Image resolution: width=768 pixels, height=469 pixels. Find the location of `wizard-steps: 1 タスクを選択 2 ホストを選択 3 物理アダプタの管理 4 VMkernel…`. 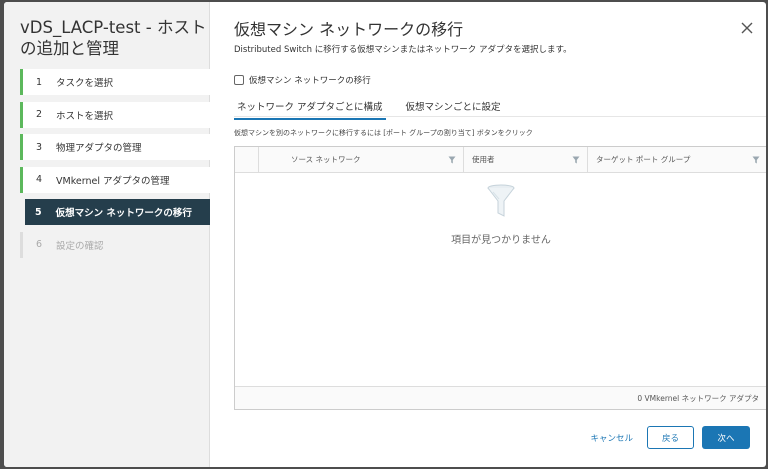

wizard-steps: 1 タスクを選択 2 ホストを選択 3 物理アダプタの管理 4 VMkernel… is located at coordinates (115, 166).